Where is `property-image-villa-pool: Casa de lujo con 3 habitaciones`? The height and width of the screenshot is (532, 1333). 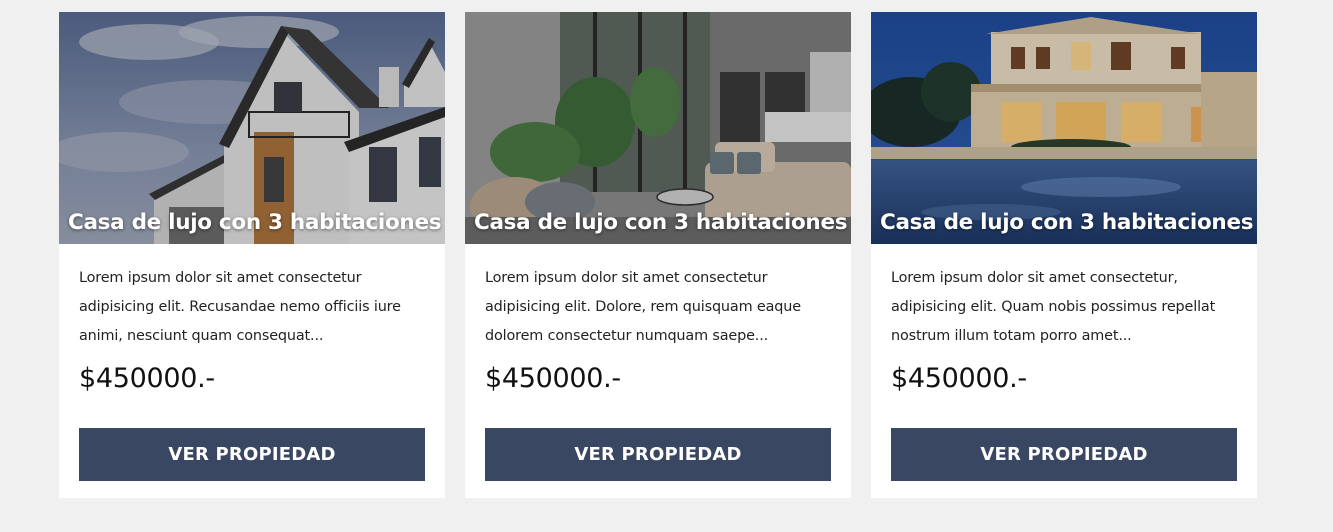 property-image-villa-pool: Casa de lujo con 3 habitaciones is located at coordinates (1064, 128).